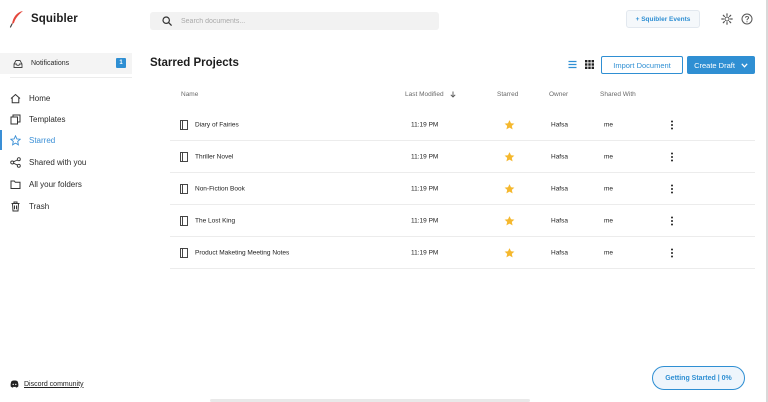 The width and height of the screenshot is (768, 402). I want to click on import-document-button: Import Document, so click(642, 65).